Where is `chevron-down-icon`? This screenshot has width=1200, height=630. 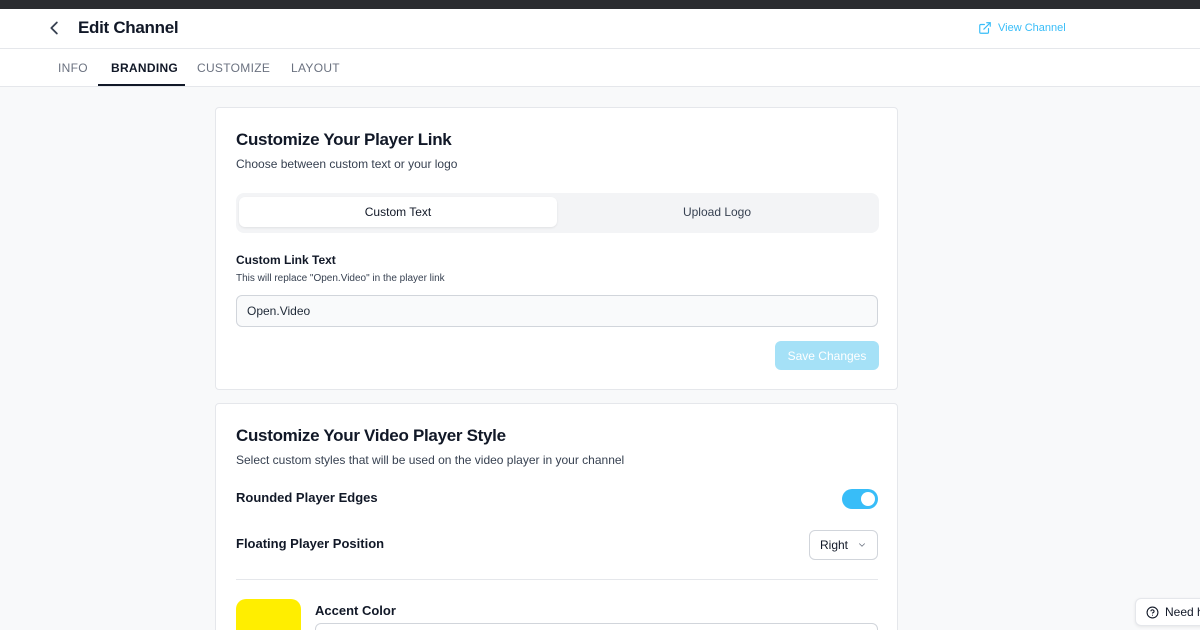 chevron-down-icon is located at coordinates (862, 545).